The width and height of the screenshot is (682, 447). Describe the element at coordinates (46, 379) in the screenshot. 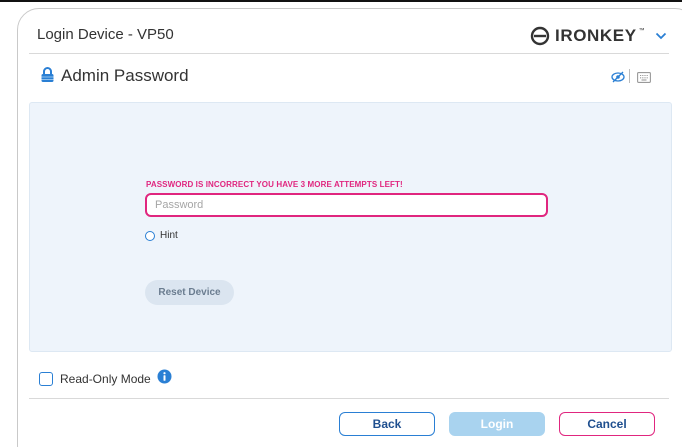

I see `read-only-checkbox` at that location.